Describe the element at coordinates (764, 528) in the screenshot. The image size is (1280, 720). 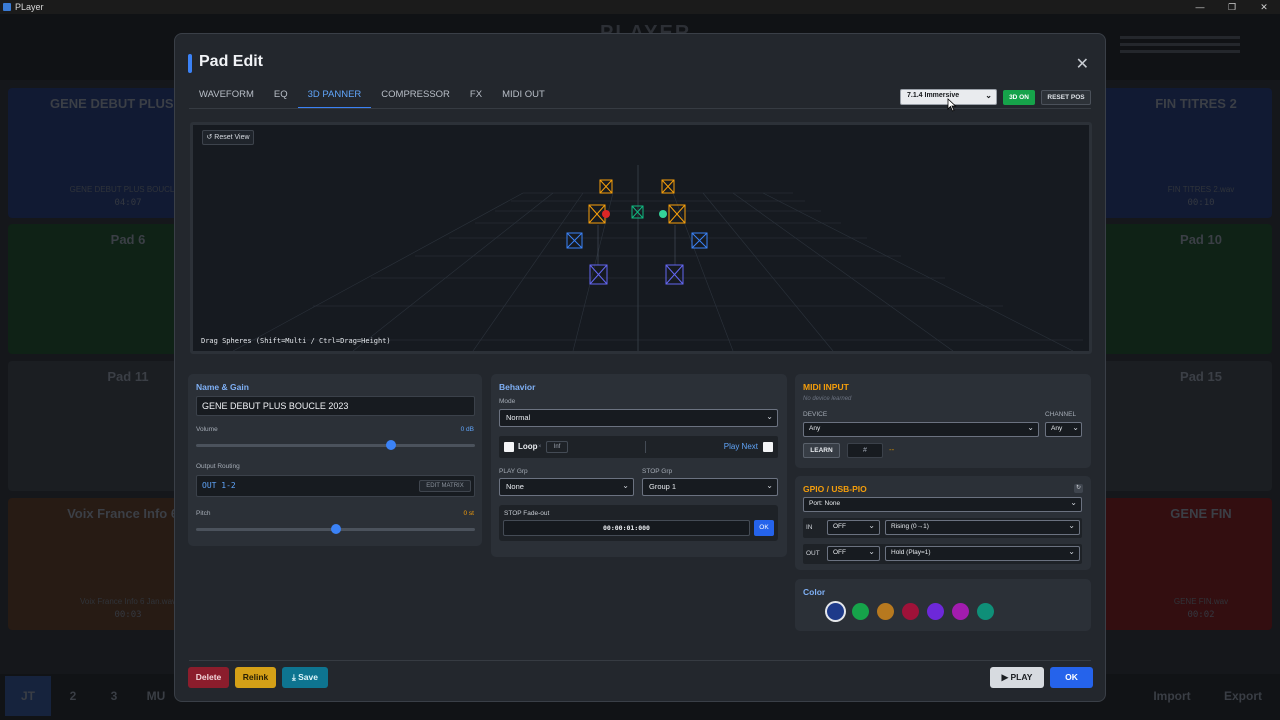
I see `fadeout-ok-button: OK` at that location.